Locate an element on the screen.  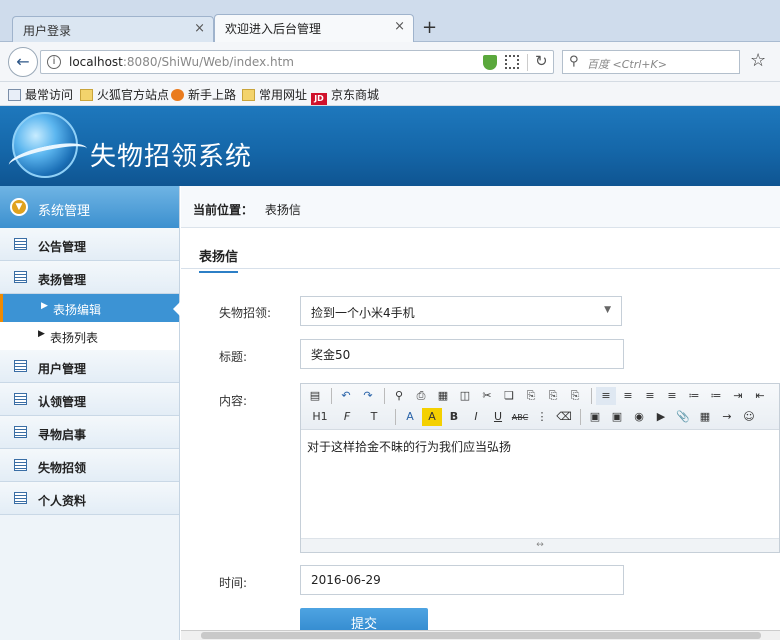
align-center-icon: ≡ is located at coordinates (628, 396).